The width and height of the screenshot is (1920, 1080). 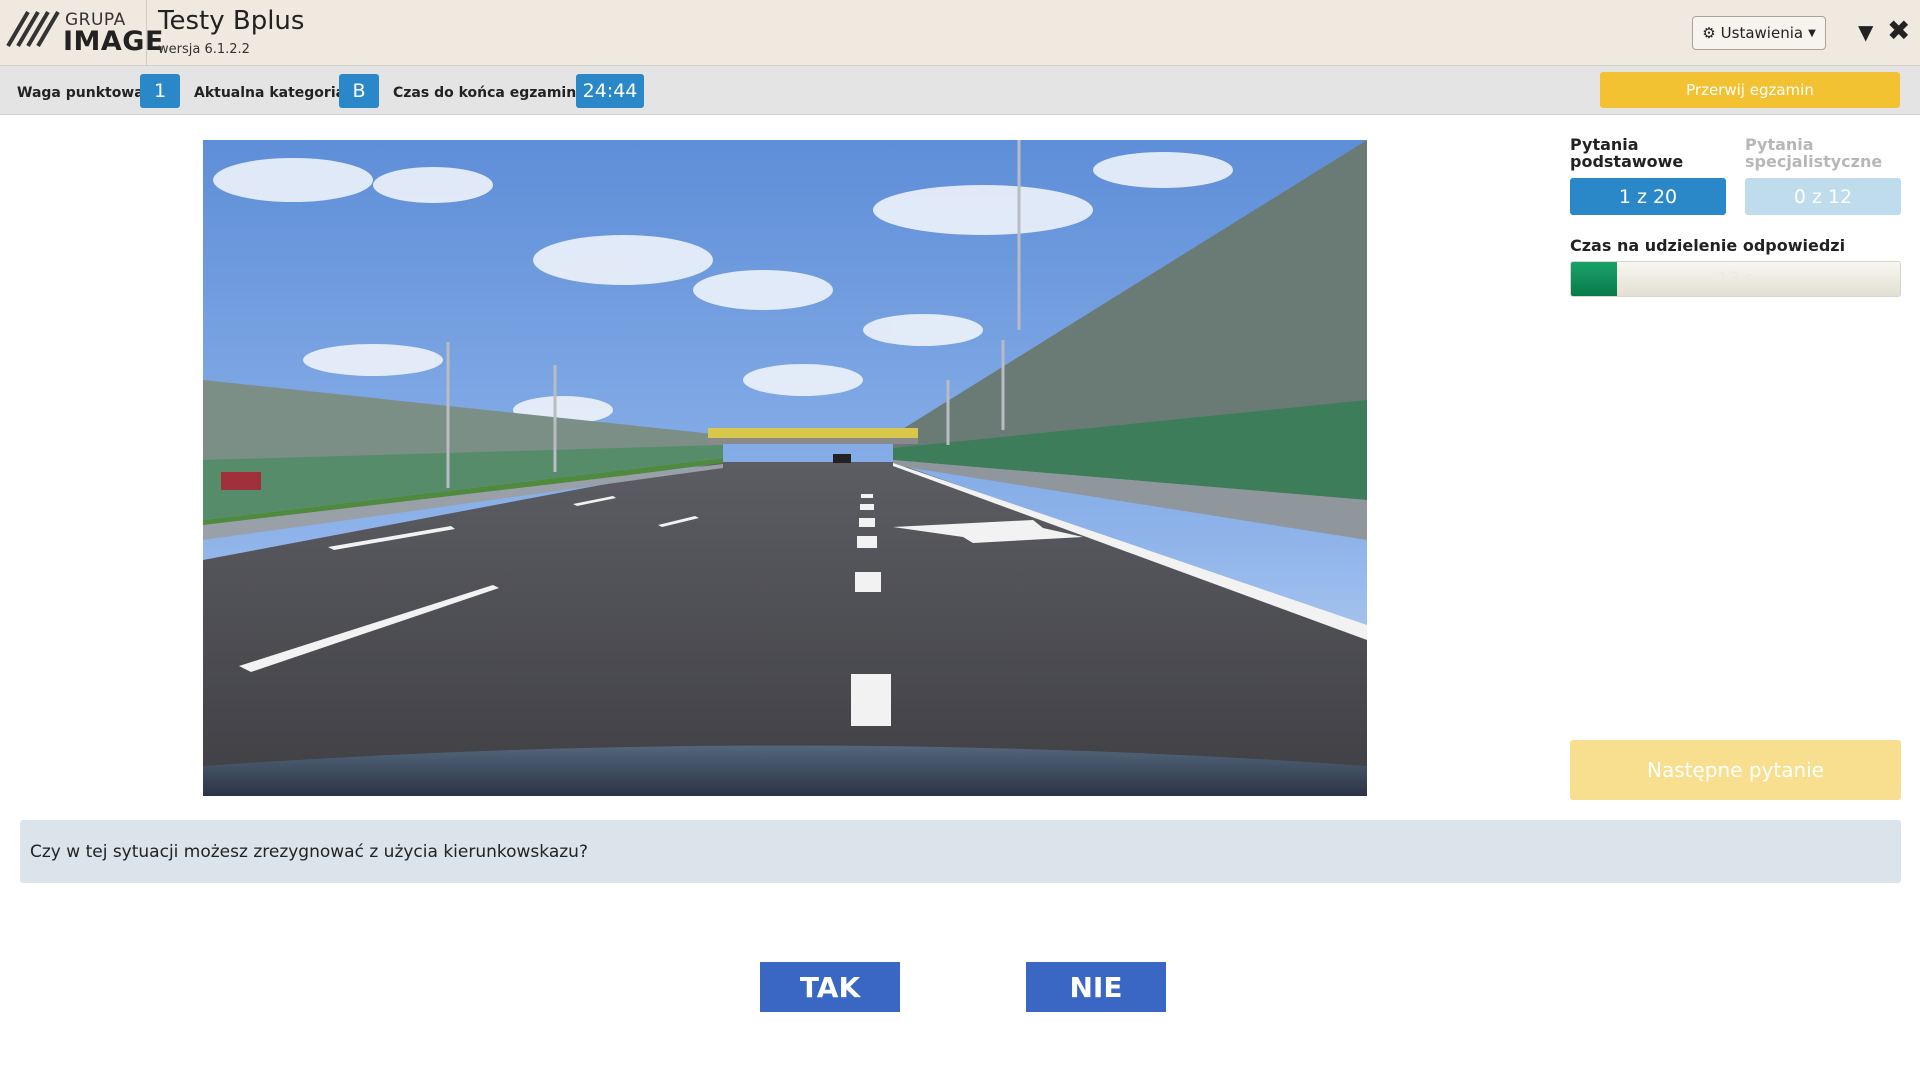 I want to click on weight-label: Waga punktowa, so click(x=80, y=93).